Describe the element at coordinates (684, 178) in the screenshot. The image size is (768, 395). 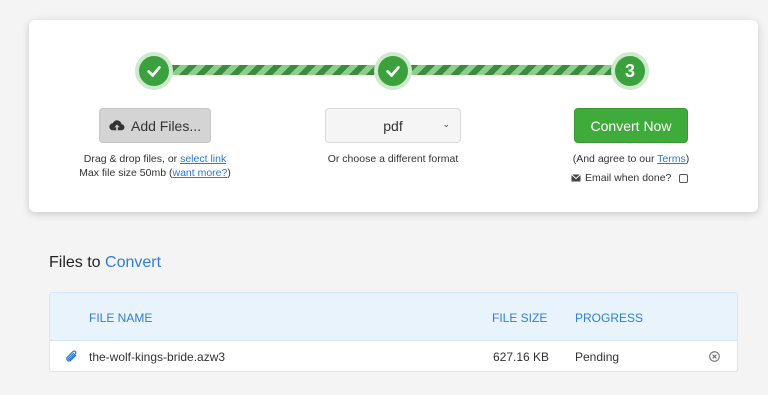
I see `email-checkbox` at that location.